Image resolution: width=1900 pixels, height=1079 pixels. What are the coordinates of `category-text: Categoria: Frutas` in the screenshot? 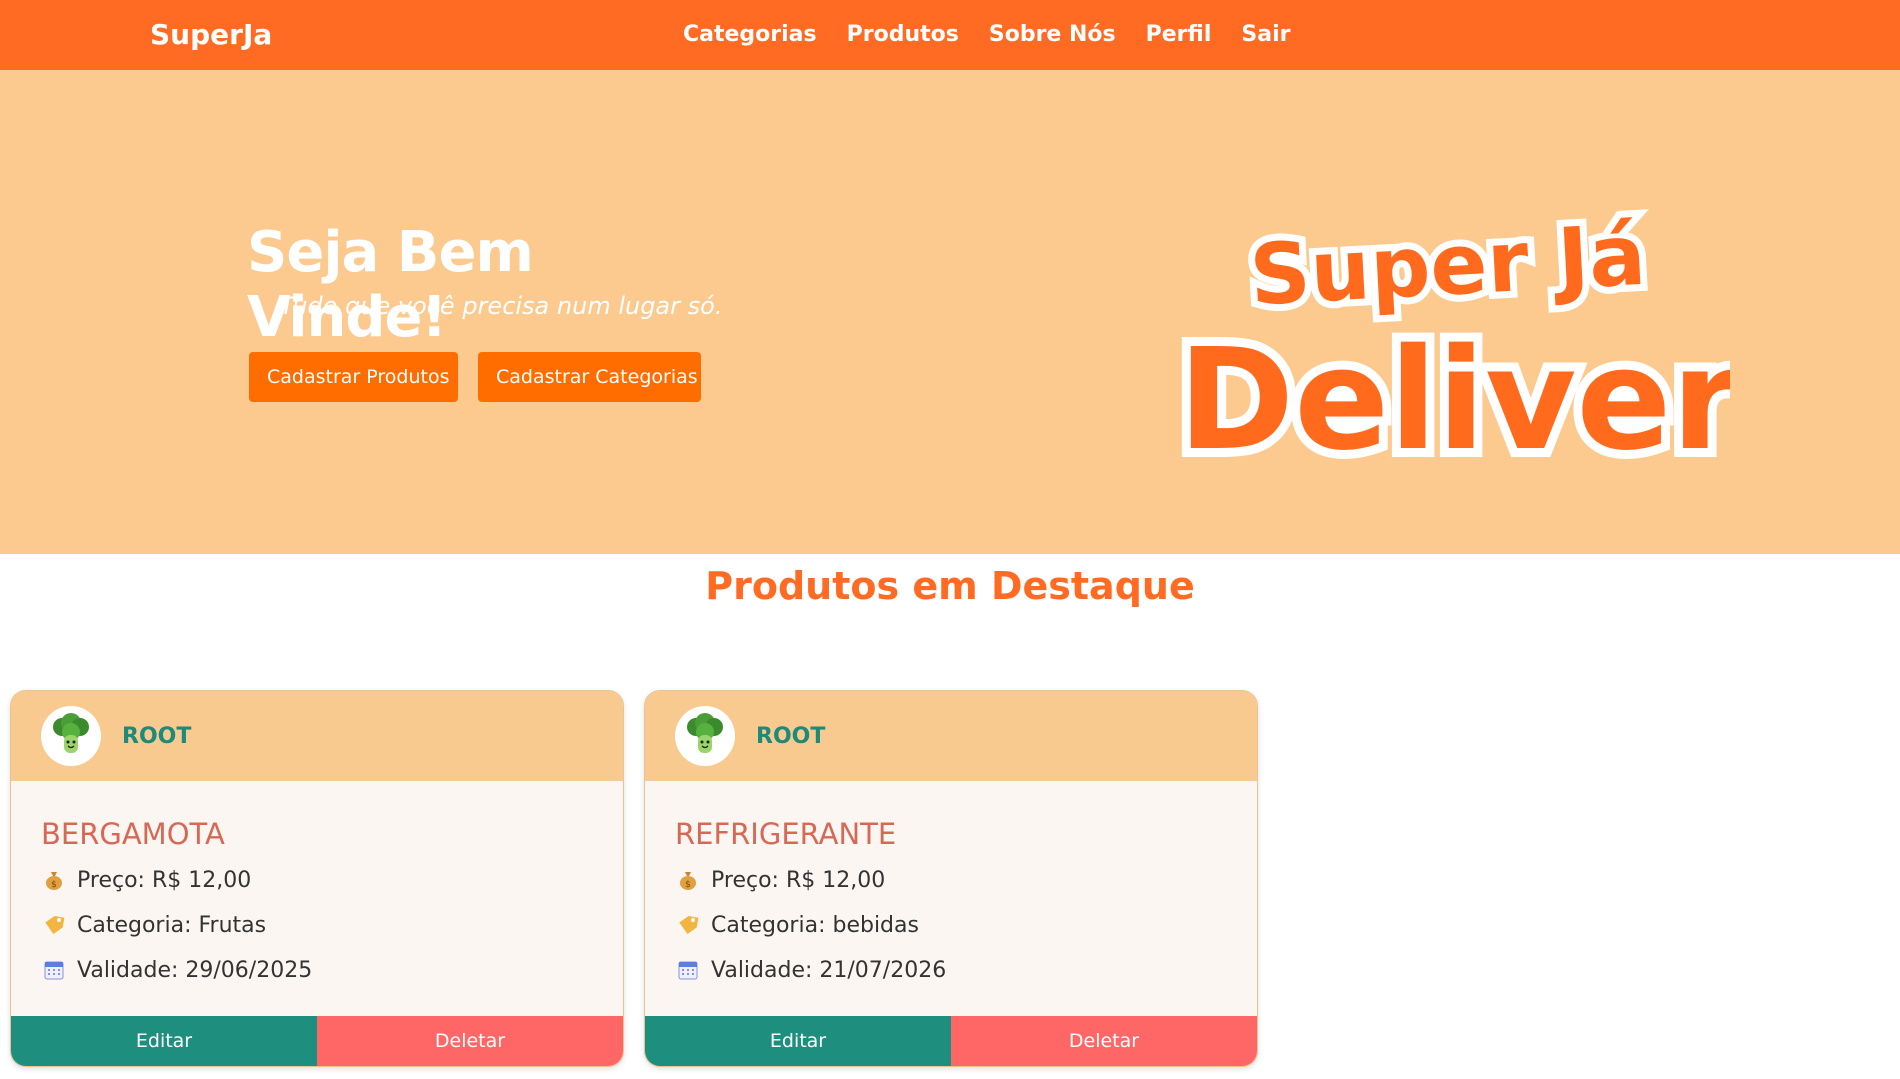 It's located at (172, 925).